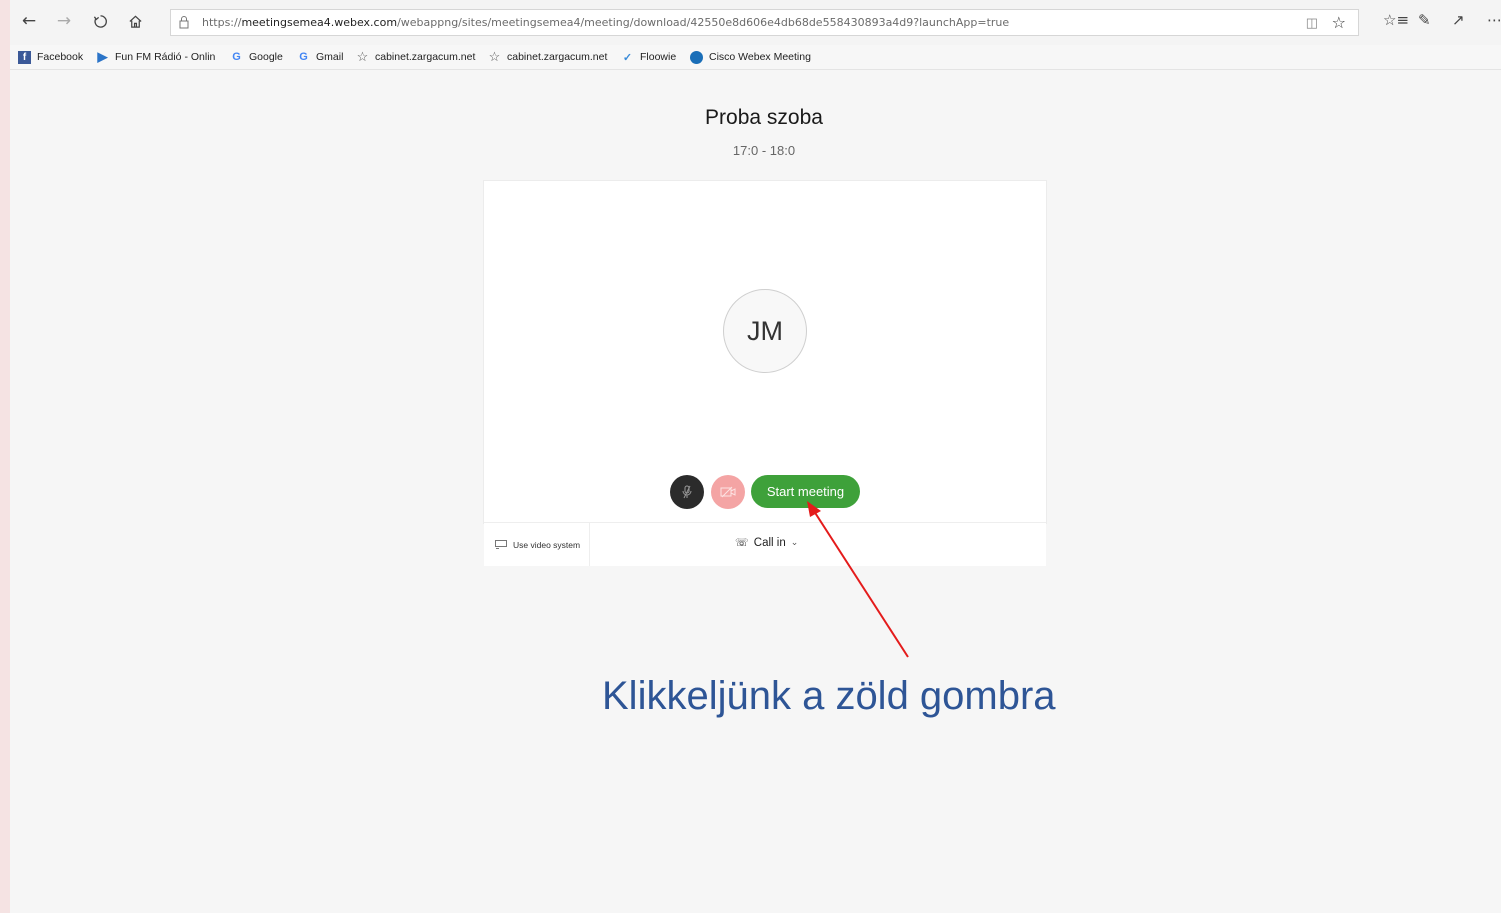 The width and height of the screenshot is (1501, 913). Describe the element at coordinates (765, 331) in the screenshot. I see `avatar: JM` at that location.